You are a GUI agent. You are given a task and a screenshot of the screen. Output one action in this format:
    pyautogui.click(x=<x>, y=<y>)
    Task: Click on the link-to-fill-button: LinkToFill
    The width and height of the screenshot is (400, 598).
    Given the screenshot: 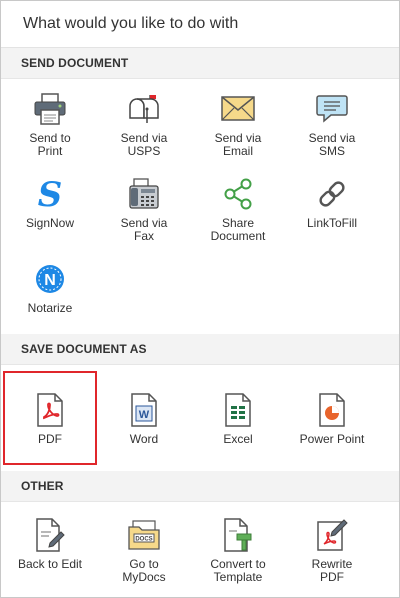 What is the action you would take?
    pyautogui.click(x=332, y=206)
    